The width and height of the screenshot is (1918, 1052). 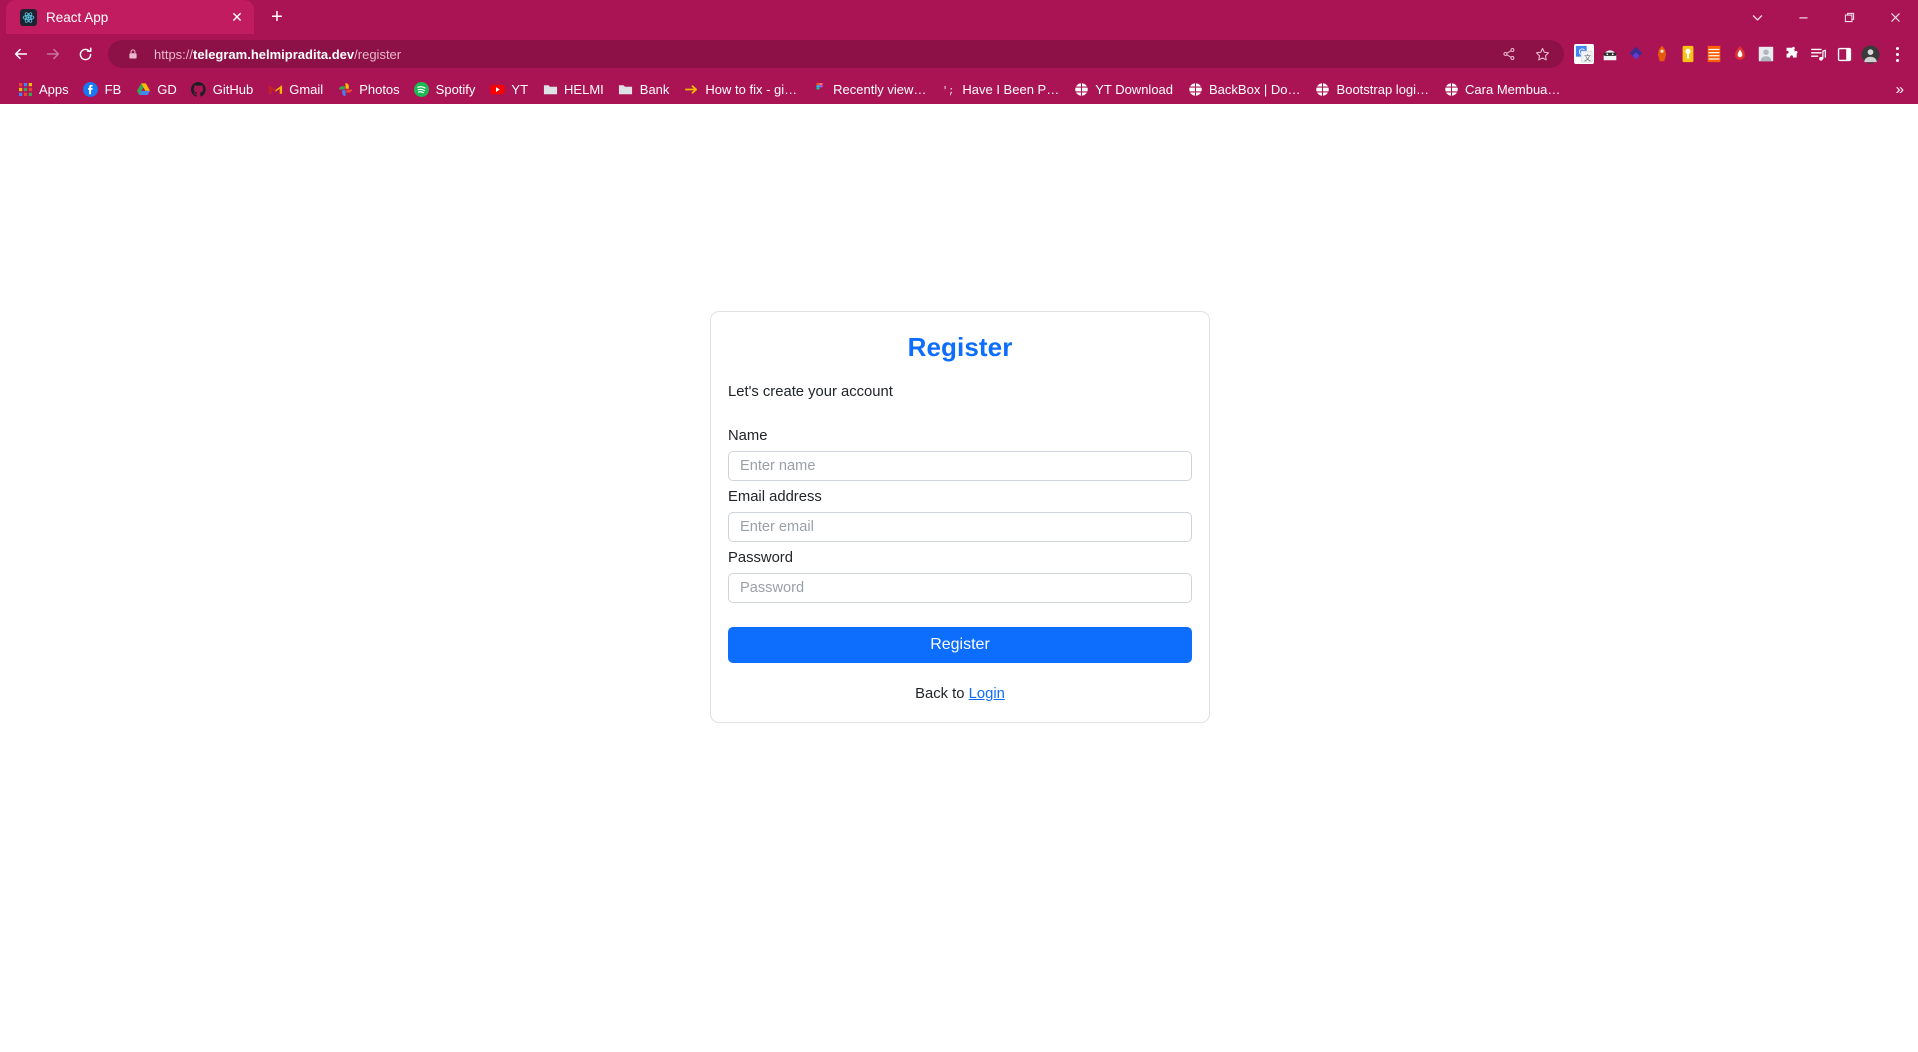 What do you see at coordinates (987, 694) in the screenshot?
I see `login-link: Login` at bounding box center [987, 694].